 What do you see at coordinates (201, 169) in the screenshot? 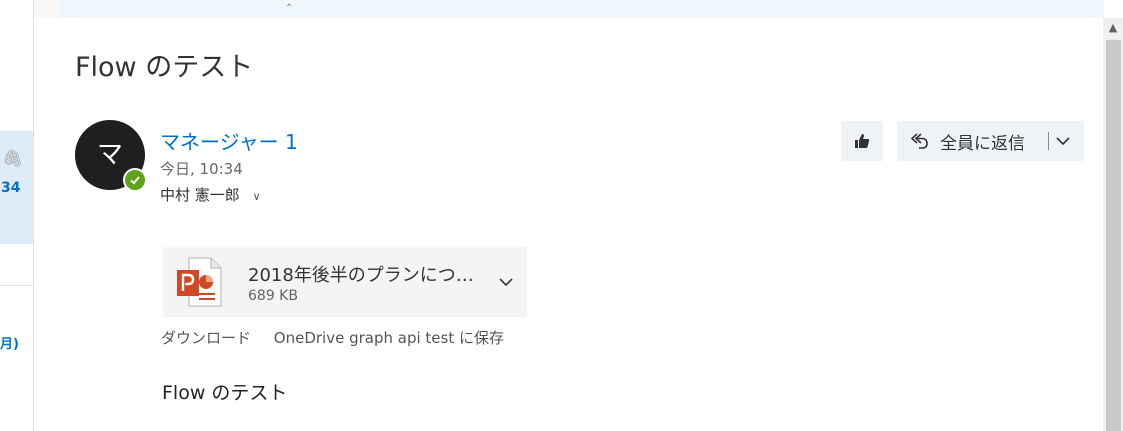
I see `message-datetime: 今日, 10:34` at bounding box center [201, 169].